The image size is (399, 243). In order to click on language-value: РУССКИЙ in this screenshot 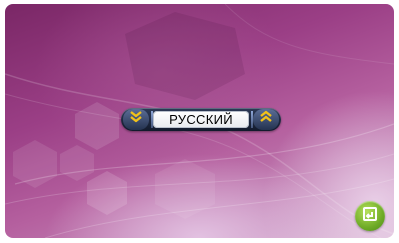, I will do `click(201, 119)`.